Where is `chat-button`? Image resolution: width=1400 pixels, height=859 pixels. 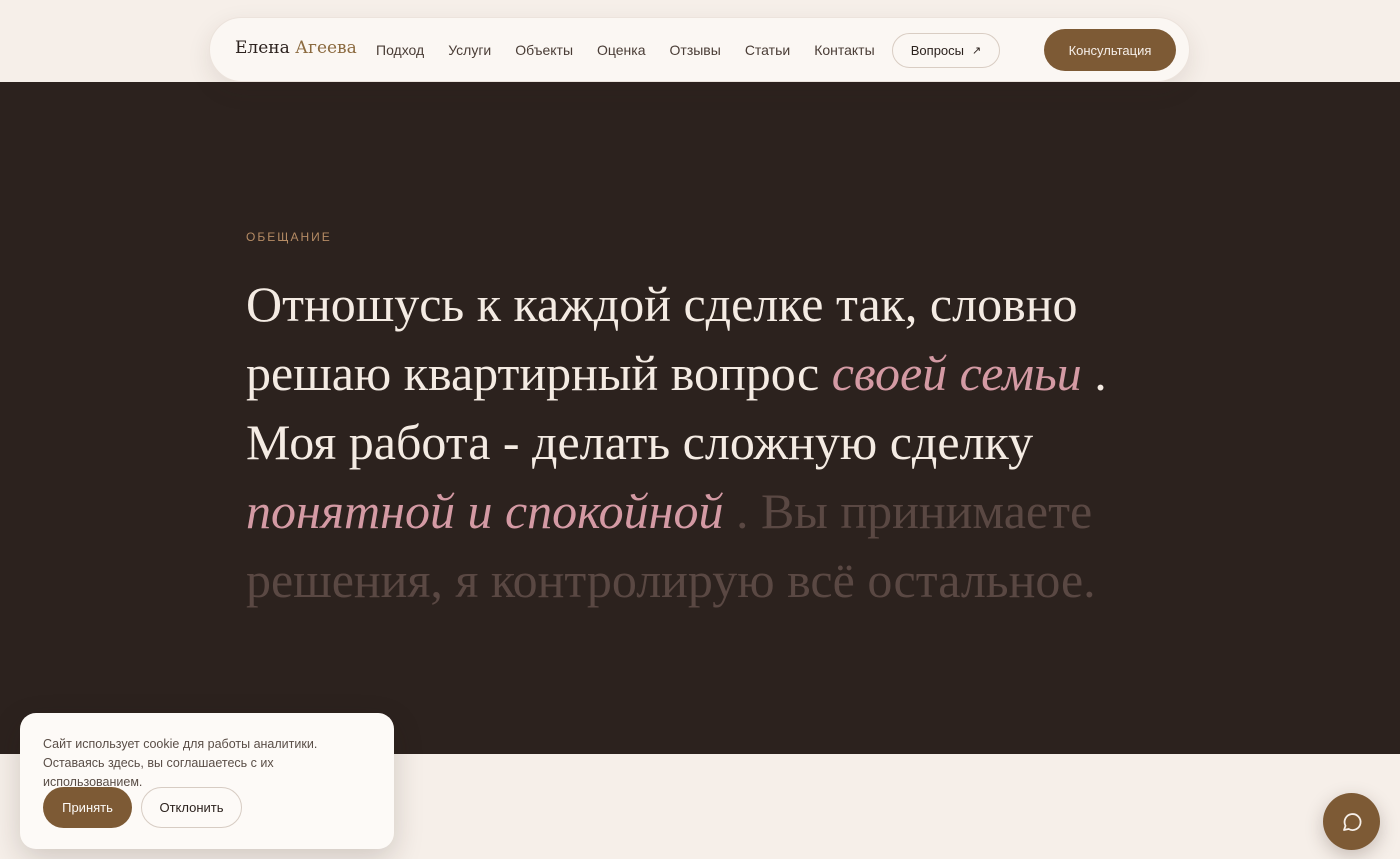
chat-button is located at coordinates (1351, 821).